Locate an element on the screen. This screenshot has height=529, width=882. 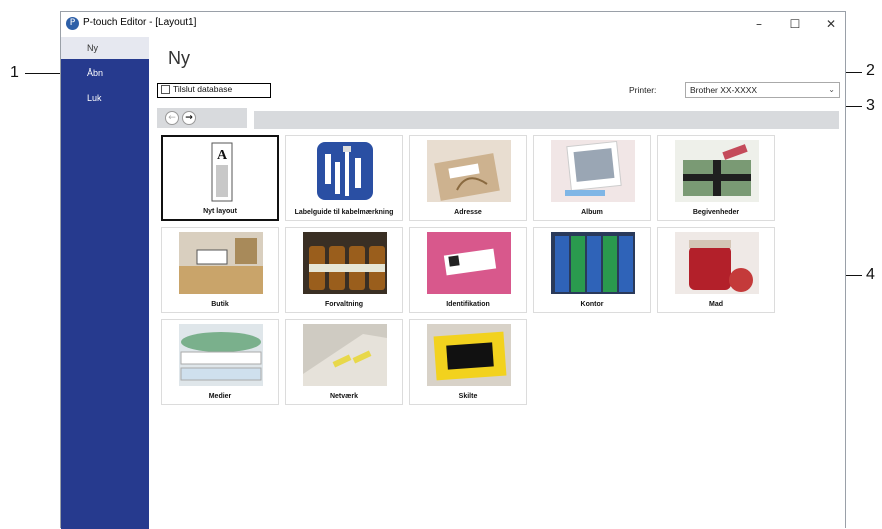
page-title: Ny is located at coordinates (179, 58).